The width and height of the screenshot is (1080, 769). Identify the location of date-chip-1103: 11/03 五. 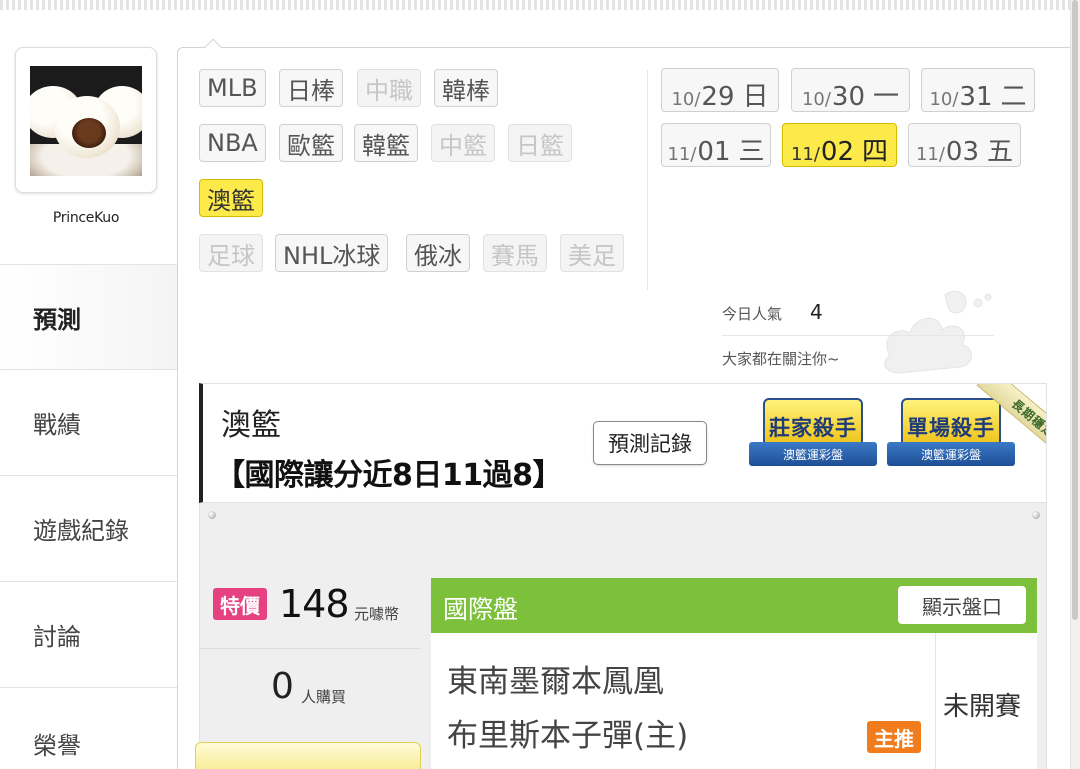
(964, 145).